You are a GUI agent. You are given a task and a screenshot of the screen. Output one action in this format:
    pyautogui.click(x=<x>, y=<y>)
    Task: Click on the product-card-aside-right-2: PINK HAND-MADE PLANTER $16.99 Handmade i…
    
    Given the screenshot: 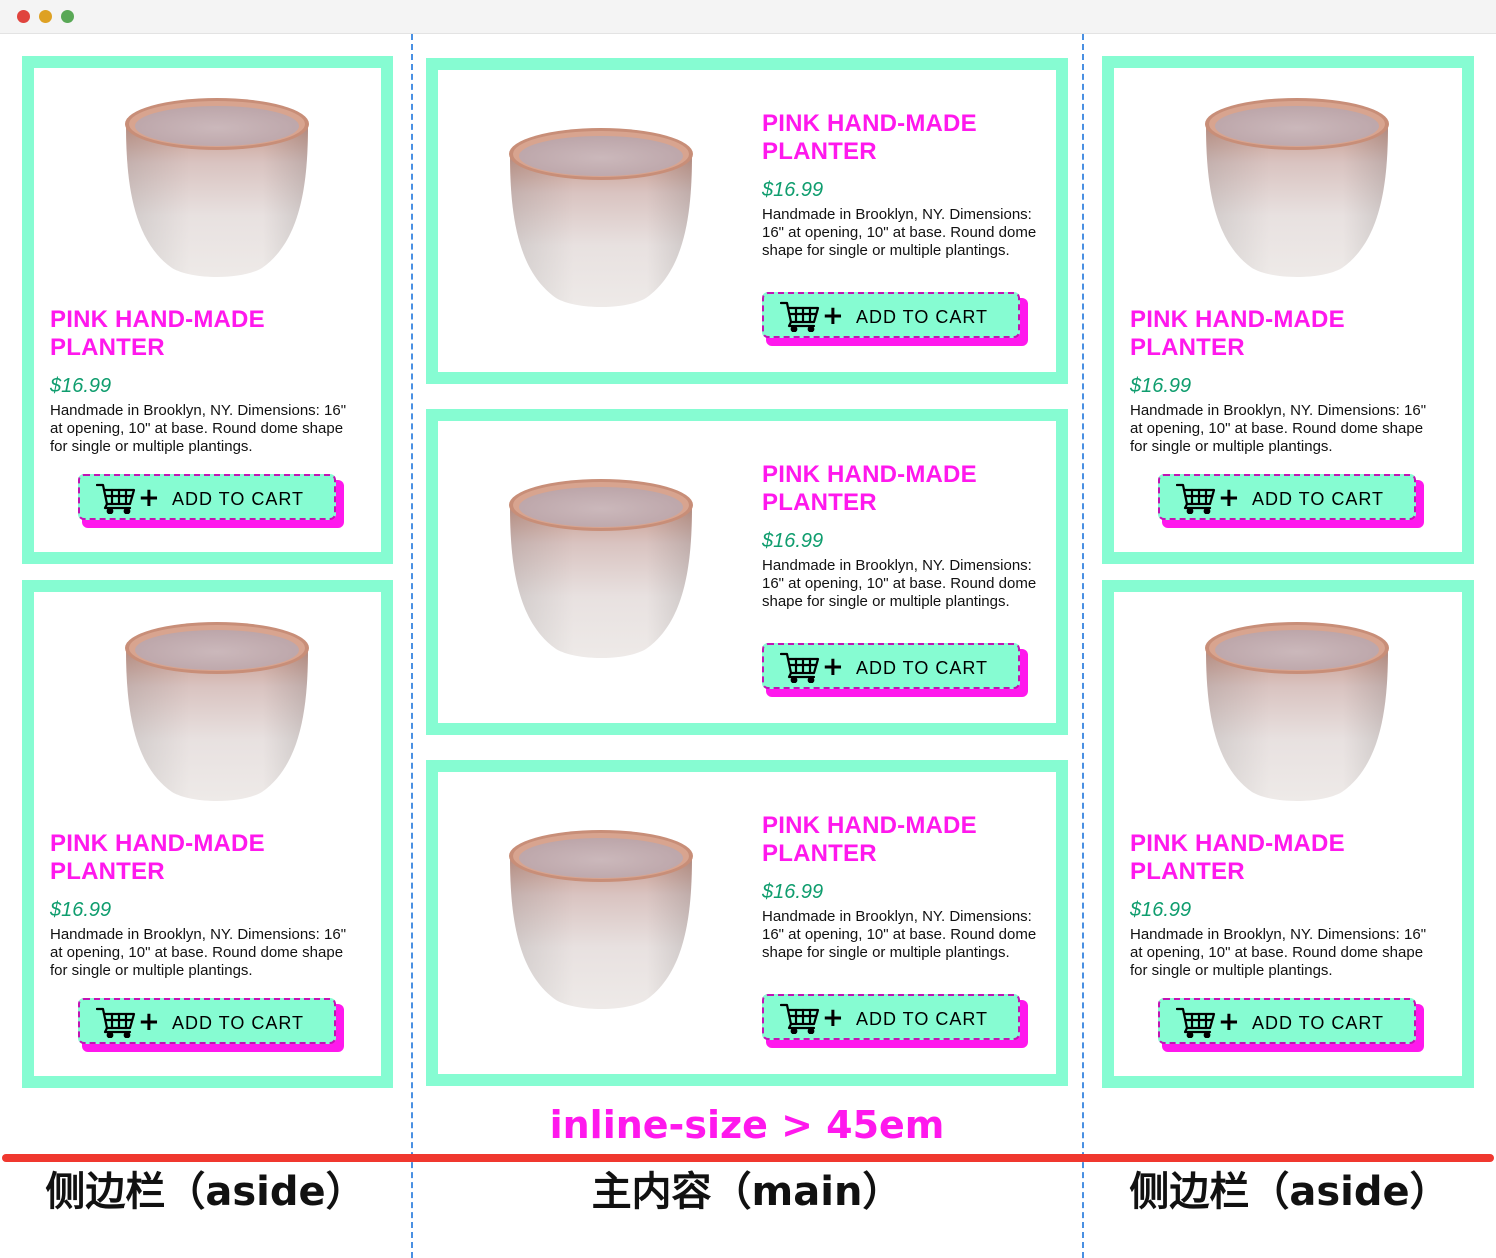 What is the action you would take?
    pyautogui.click(x=1288, y=834)
    